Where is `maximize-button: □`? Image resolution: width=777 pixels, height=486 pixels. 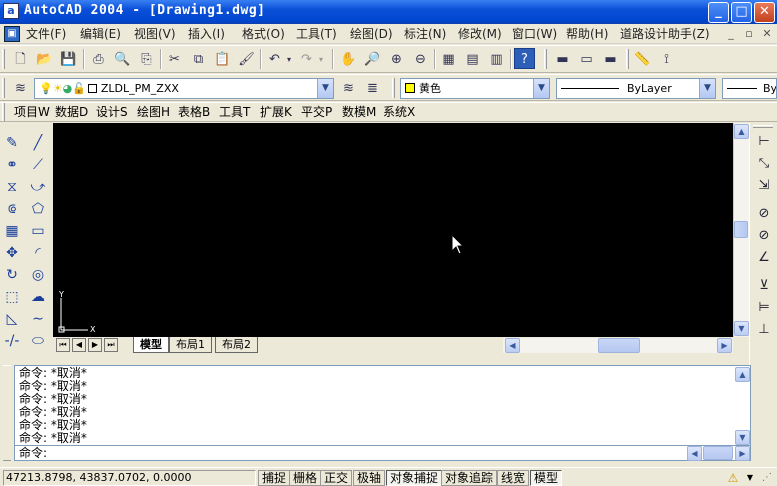 maximize-button: □ is located at coordinates (741, 12).